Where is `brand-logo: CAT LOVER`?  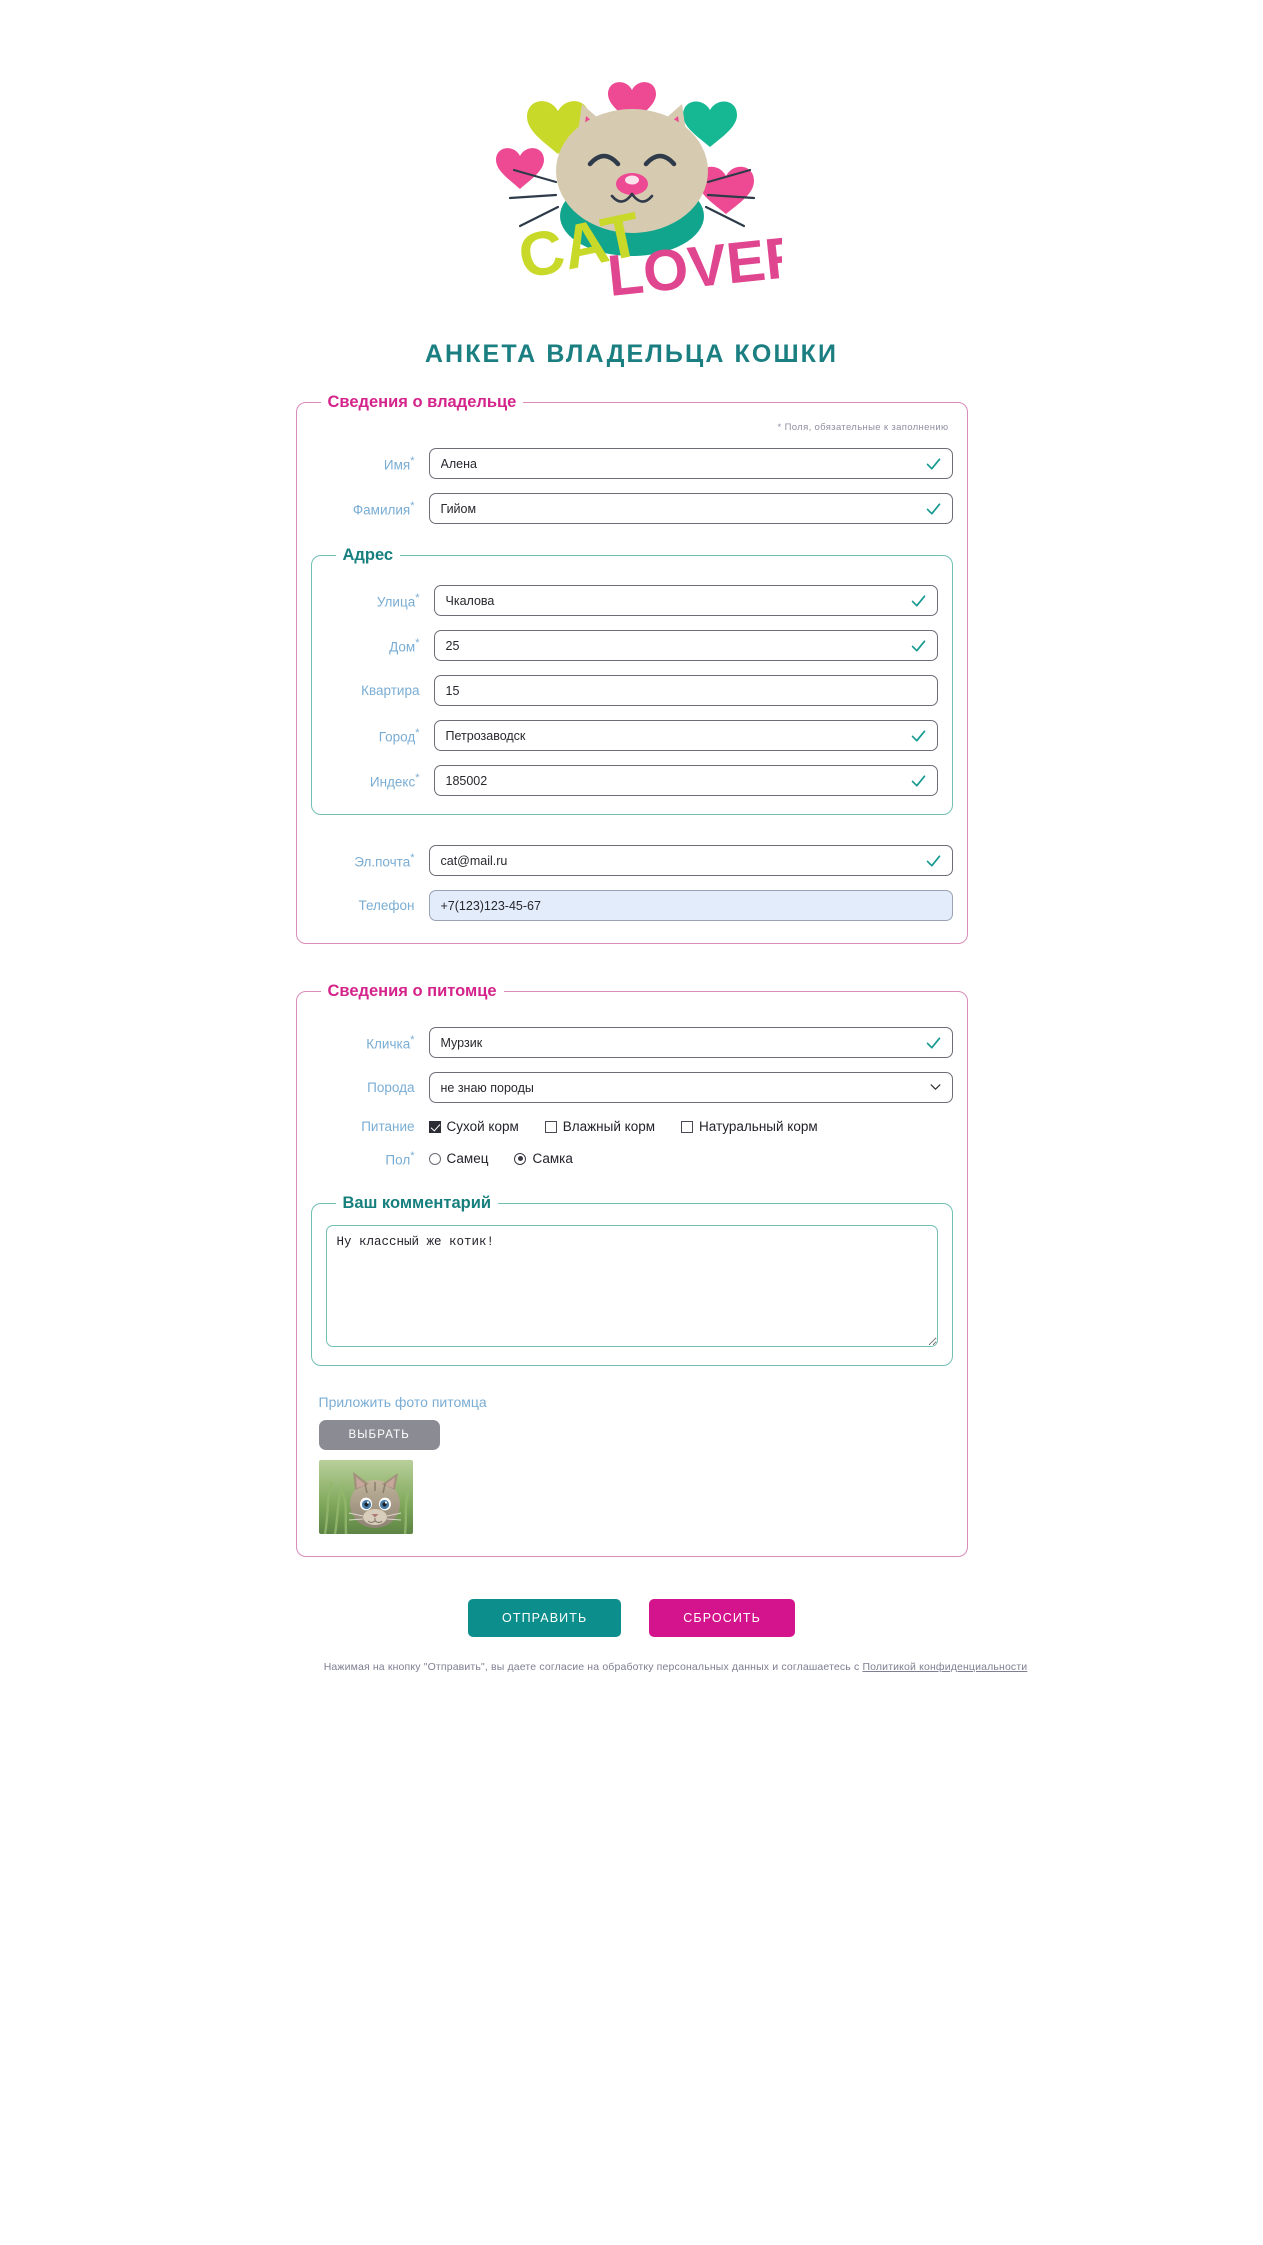
brand-logo: CAT LOVER is located at coordinates (631, 189).